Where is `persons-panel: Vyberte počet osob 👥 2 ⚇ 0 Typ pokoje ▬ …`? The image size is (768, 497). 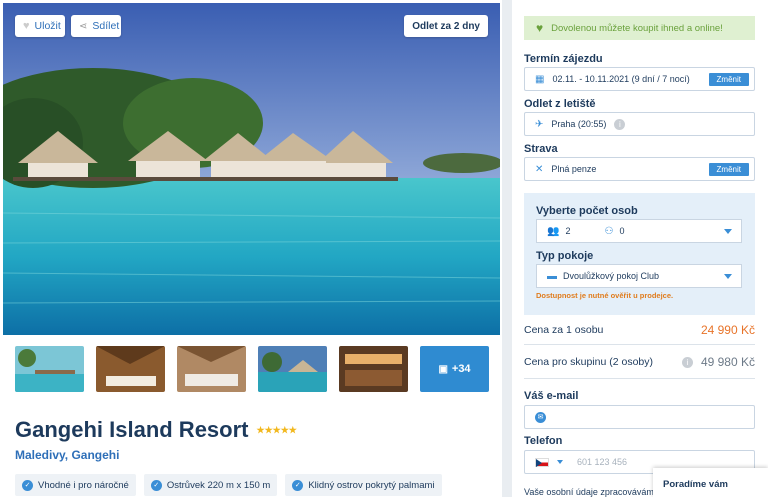
persons-panel: Vyberte počet osob 👥 2 ⚇ 0 Typ pokoje ▬ … is located at coordinates (639, 254).